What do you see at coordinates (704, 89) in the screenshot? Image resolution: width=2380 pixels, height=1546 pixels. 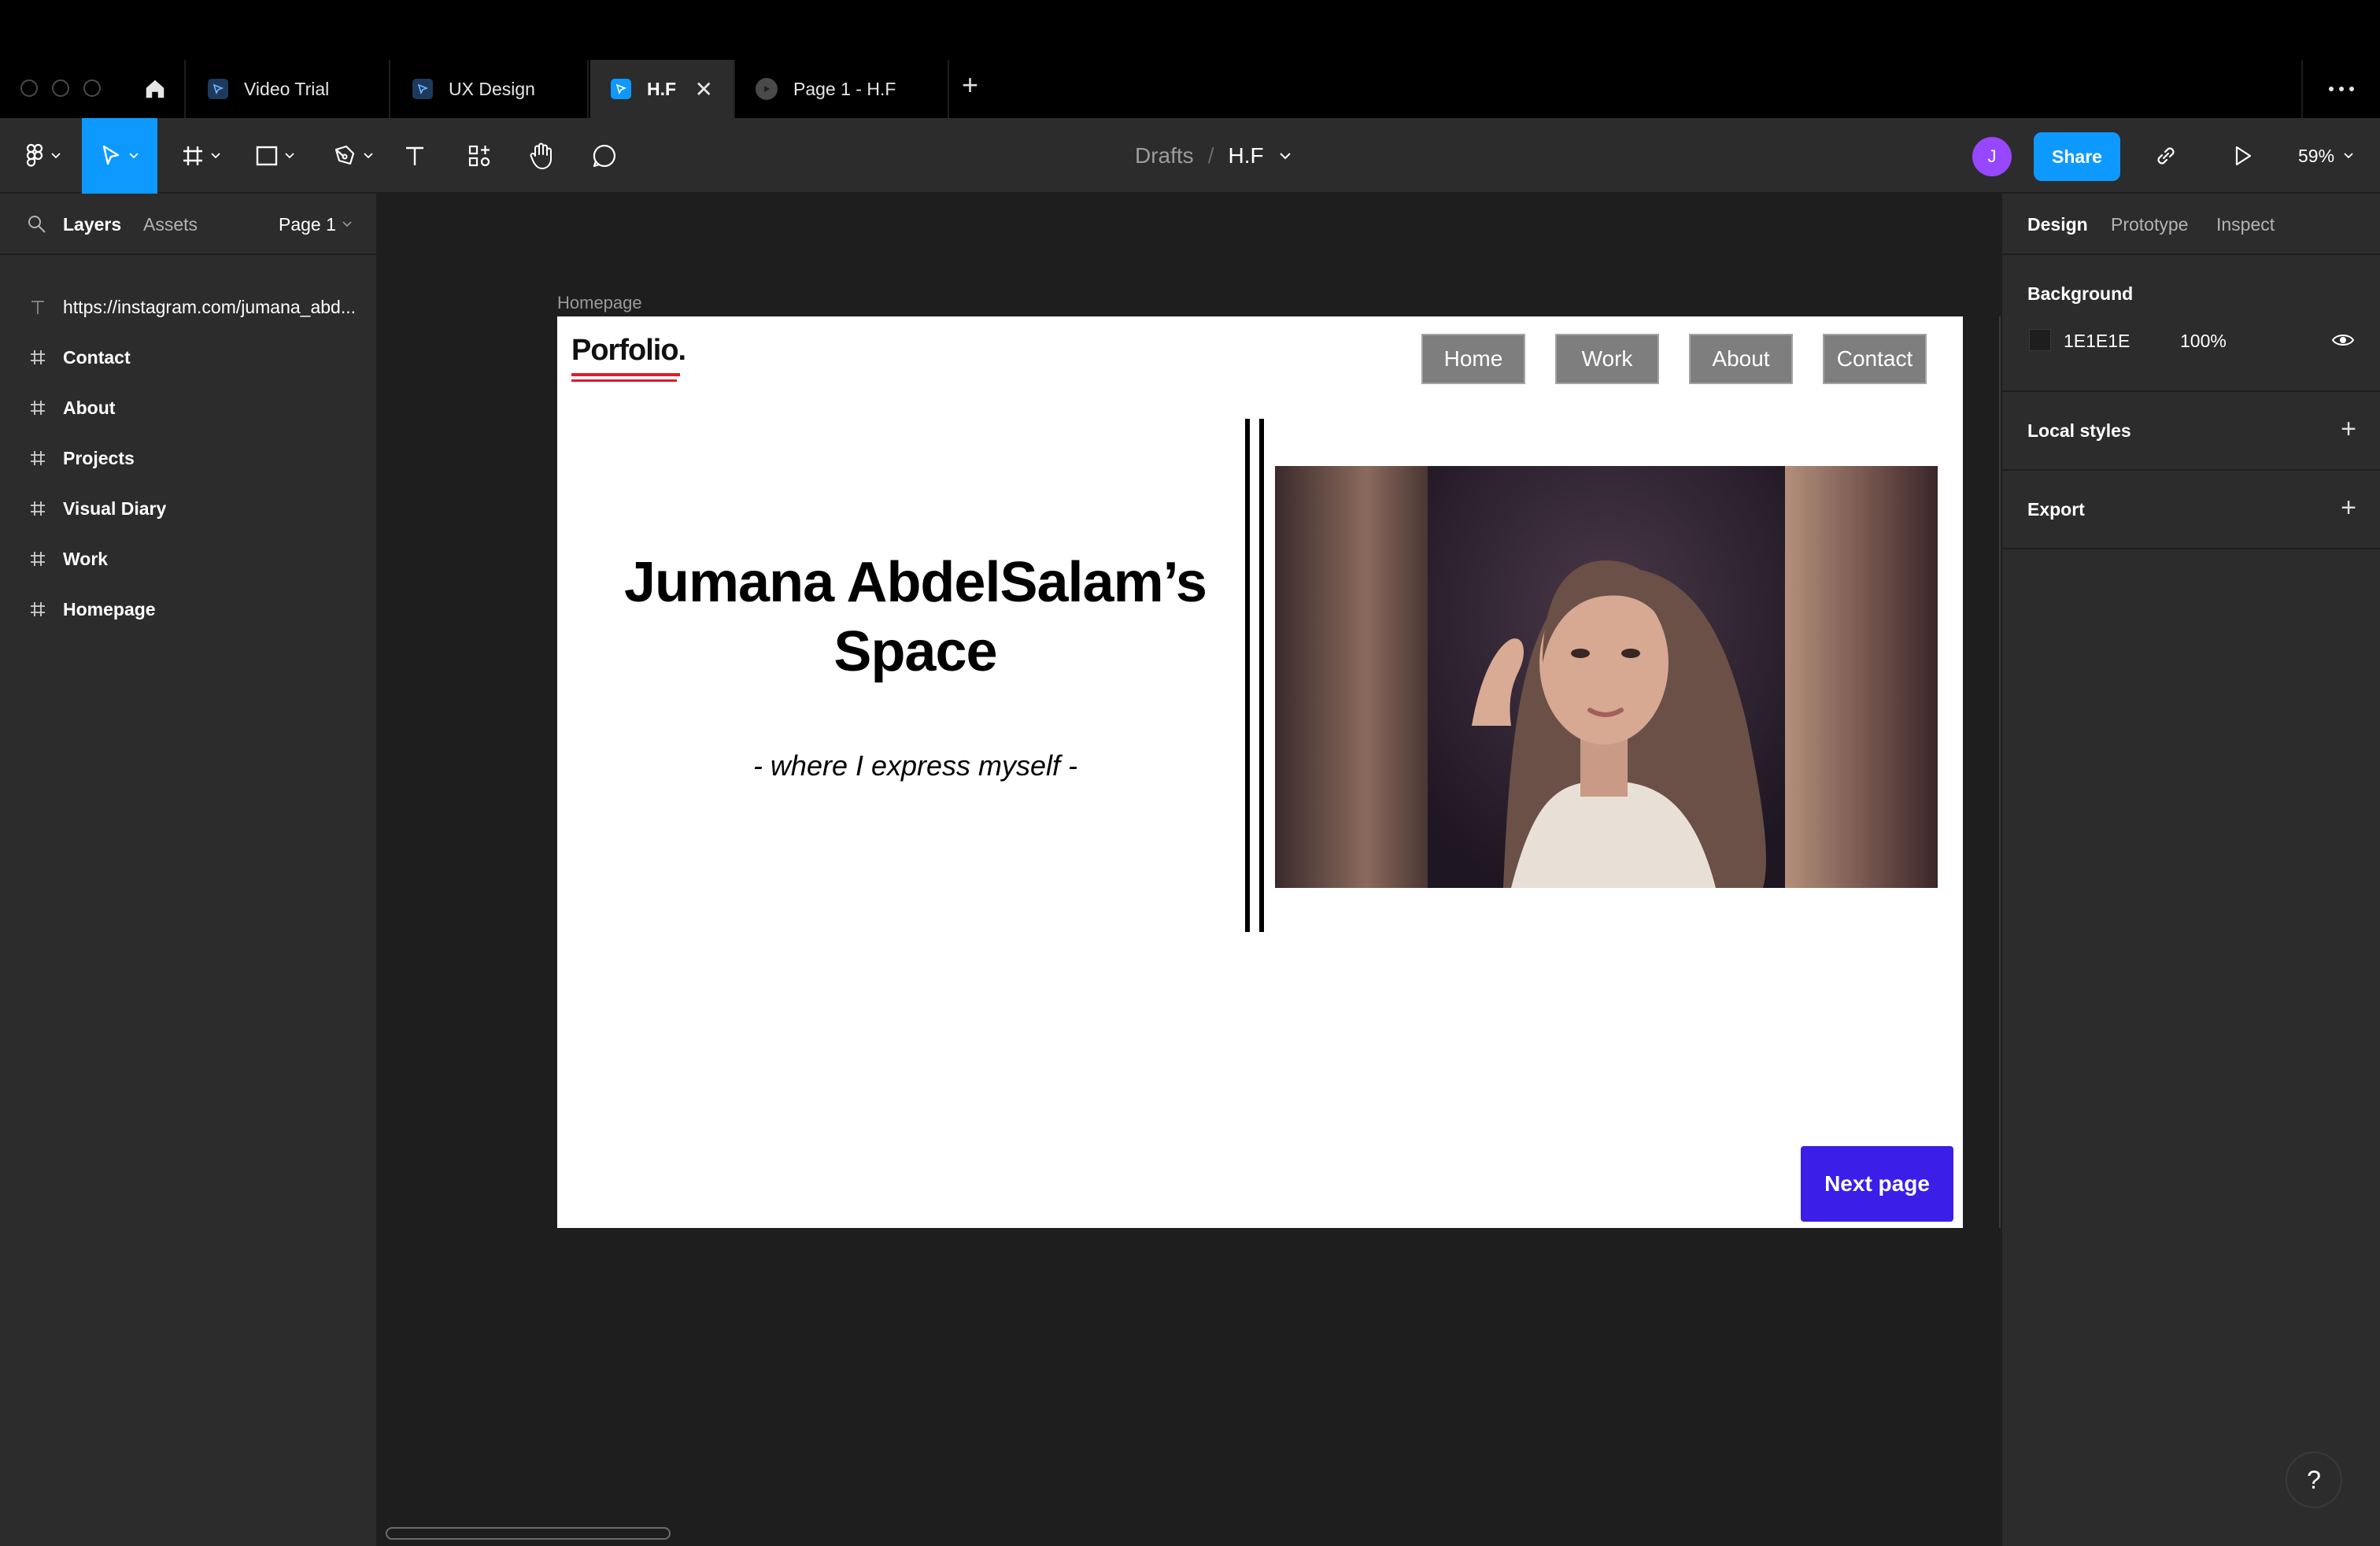 I see `close-tab-icon: ✕` at bounding box center [704, 89].